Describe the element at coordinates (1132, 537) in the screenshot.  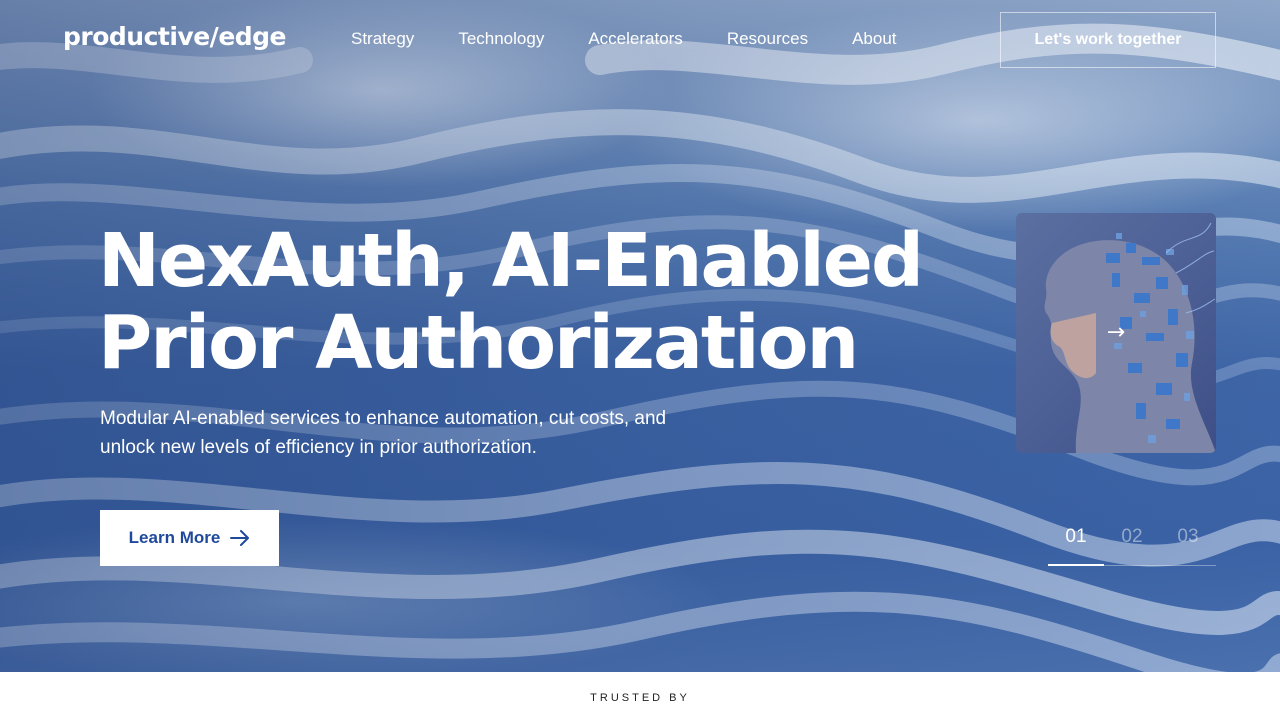
I see `slide-tab-2: 02` at that location.